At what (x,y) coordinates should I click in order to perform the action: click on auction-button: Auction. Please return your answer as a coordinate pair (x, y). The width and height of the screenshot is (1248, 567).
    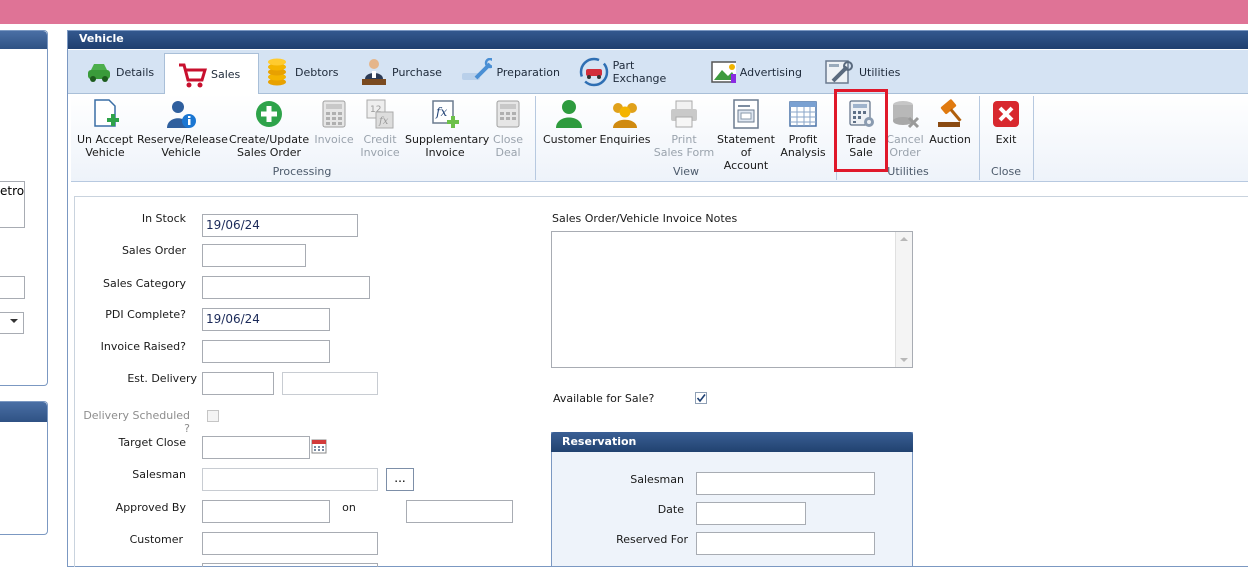
    Looking at the image, I should click on (950, 122).